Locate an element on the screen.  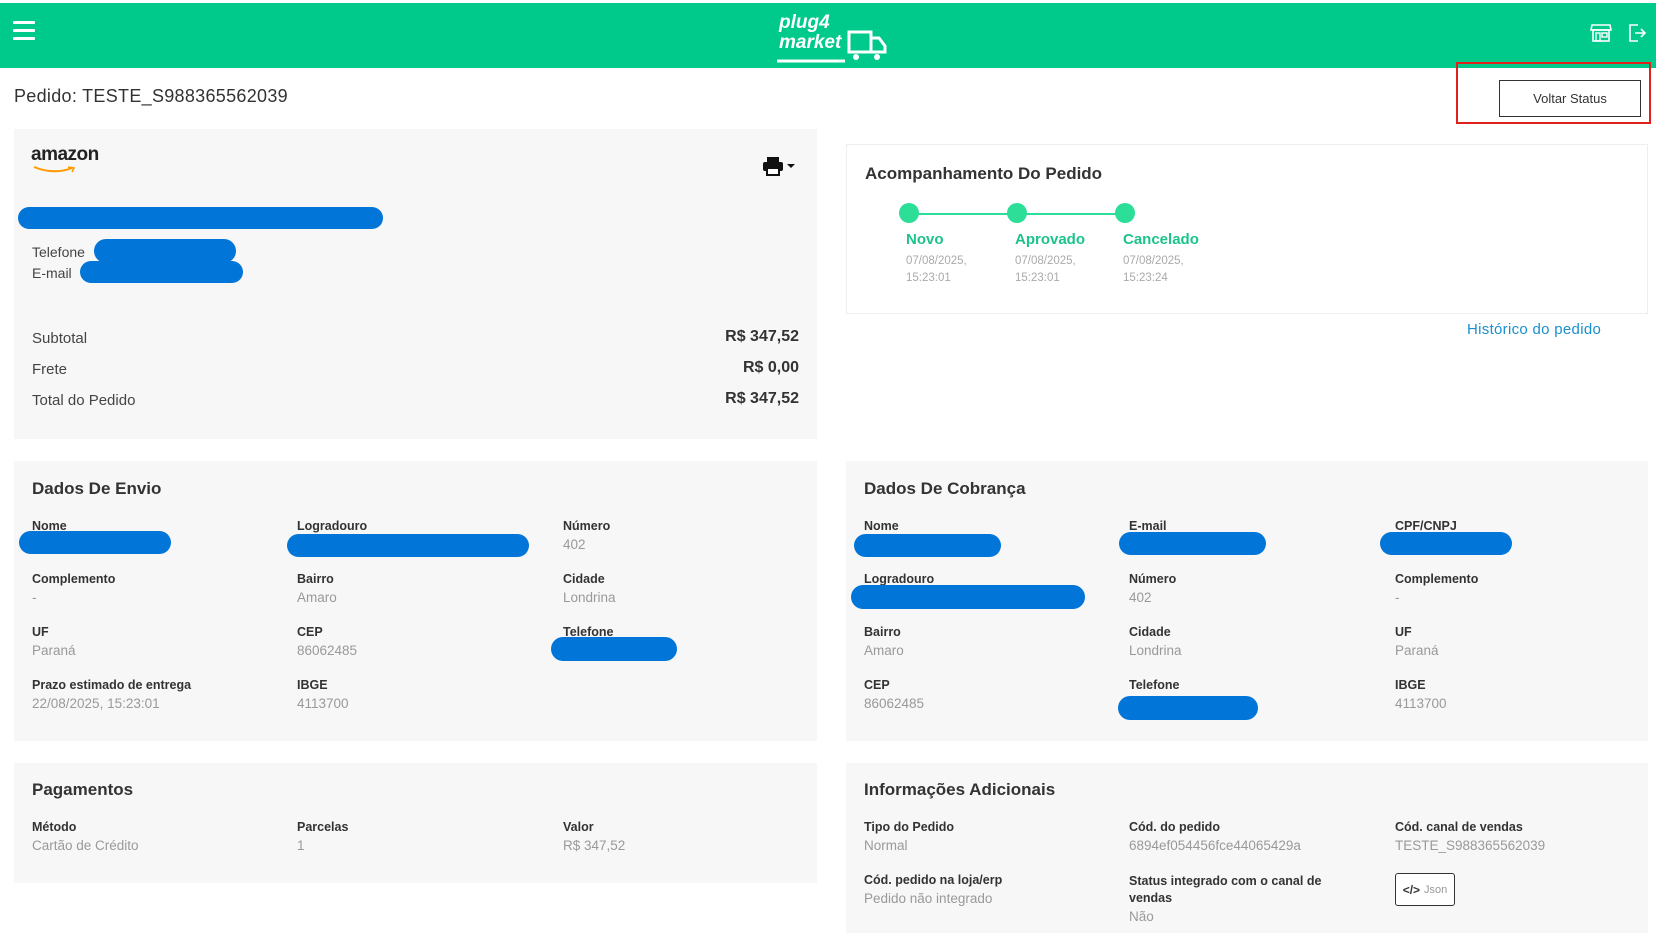
ship-cep-value: 86062485 is located at coordinates (327, 650).